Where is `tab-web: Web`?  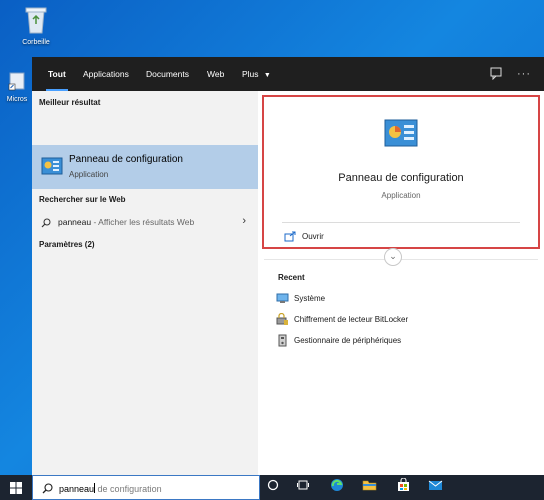 tab-web: Web is located at coordinates (215, 74).